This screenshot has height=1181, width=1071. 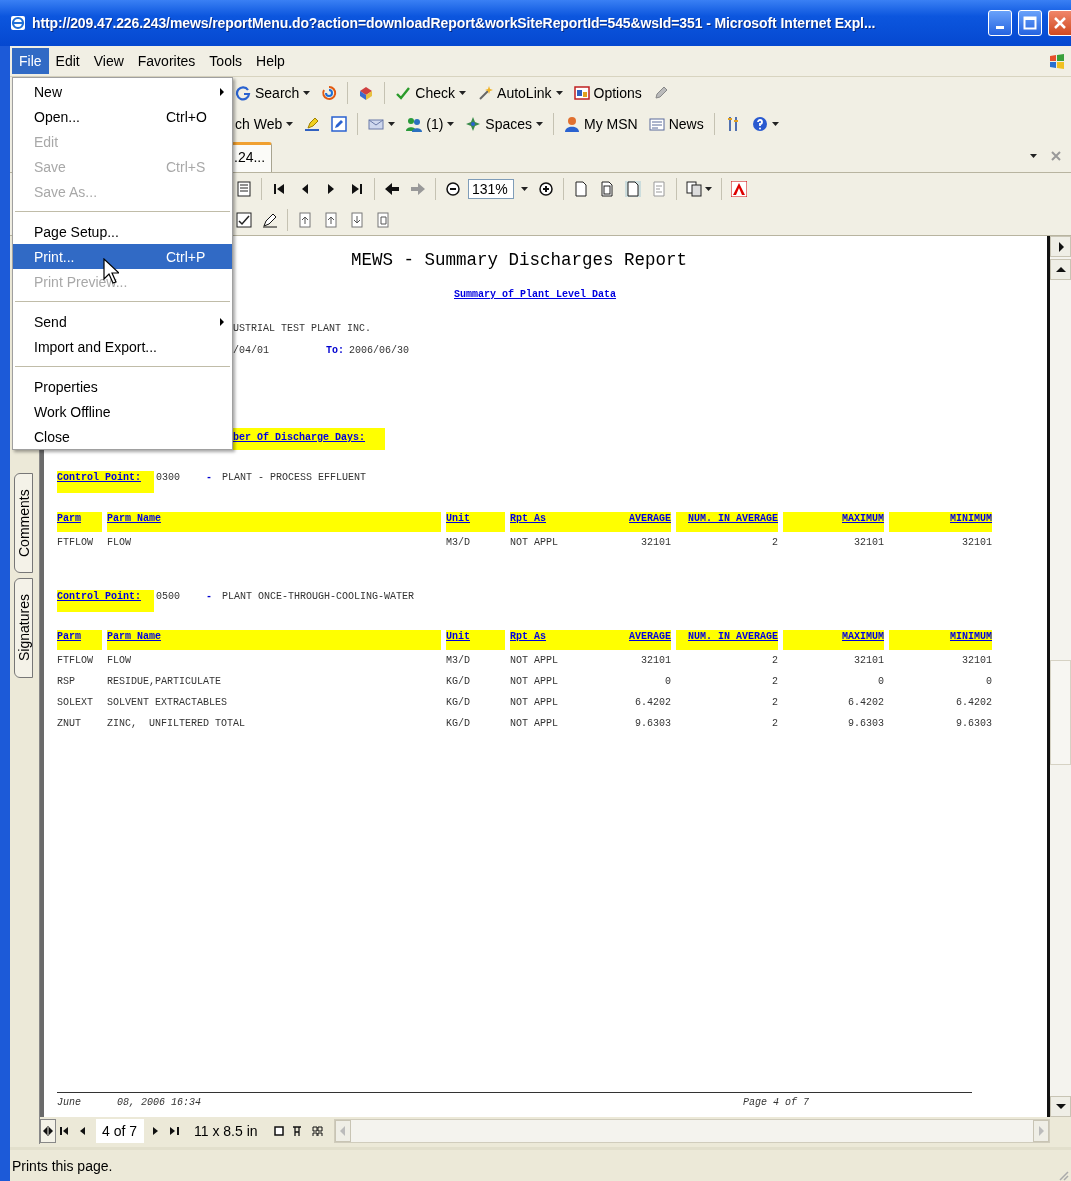 What do you see at coordinates (458, 703) in the screenshot?
I see `table-cell-text: KG/D` at bounding box center [458, 703].